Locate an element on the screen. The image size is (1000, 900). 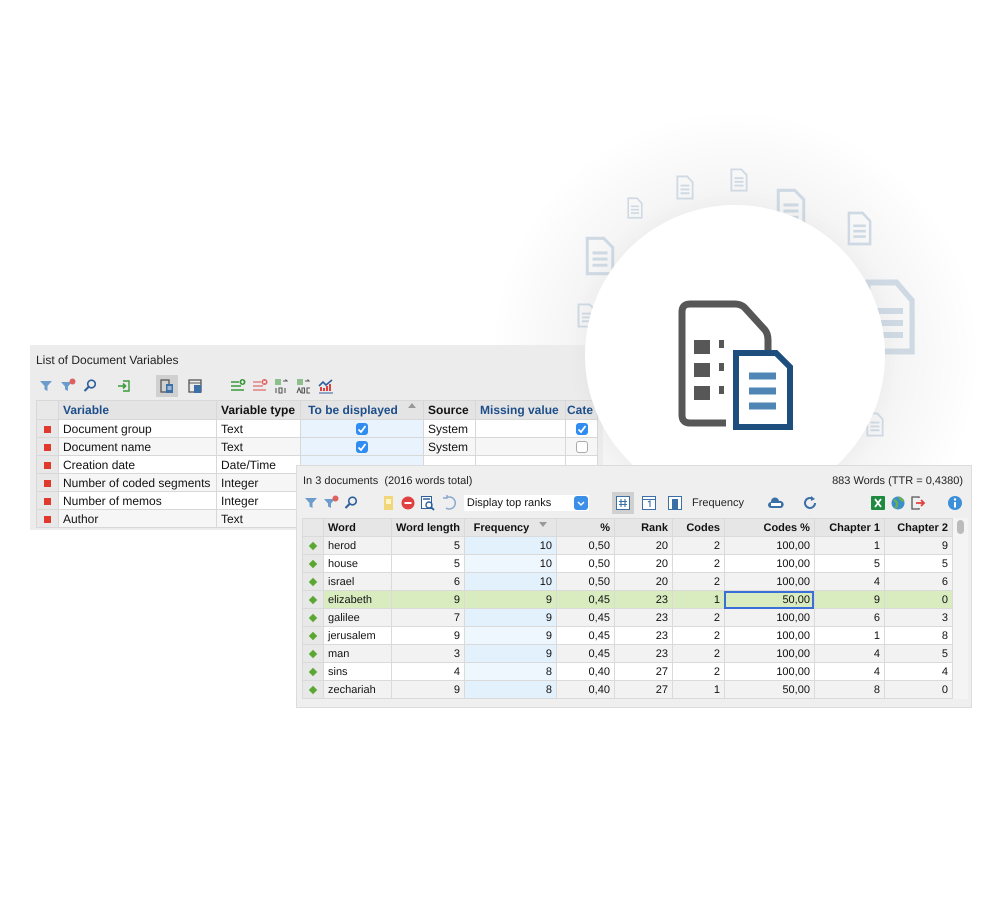
word-count-text: 883 Words (TTR = 0,4380) is located at coordinates (897, 481).